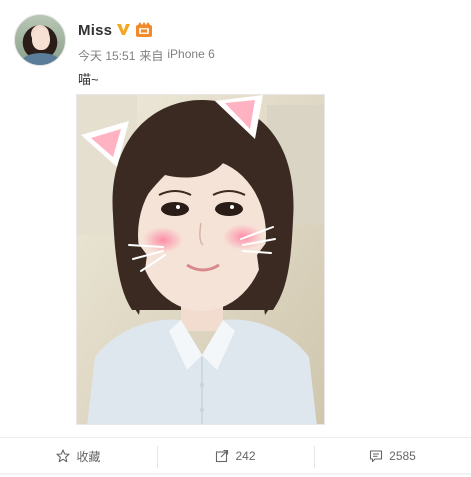 The image size is (471, 477). Describe the element at coordinates (190, 55) in the screenshot. I see `post-source: iPhone 6` at that location.